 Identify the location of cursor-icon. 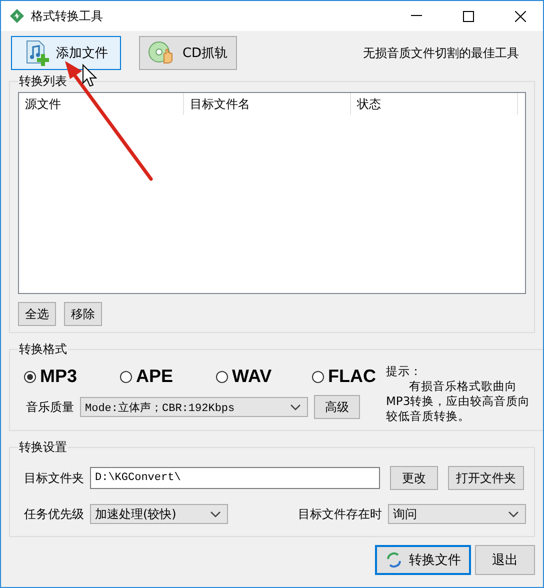
(90, 75).